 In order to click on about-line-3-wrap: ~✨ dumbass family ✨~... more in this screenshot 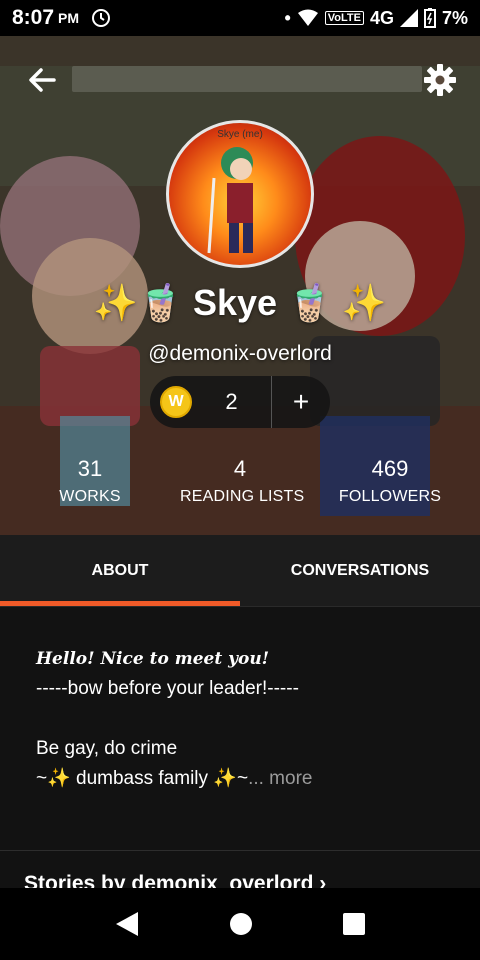, I will do `click(240, 779)`.